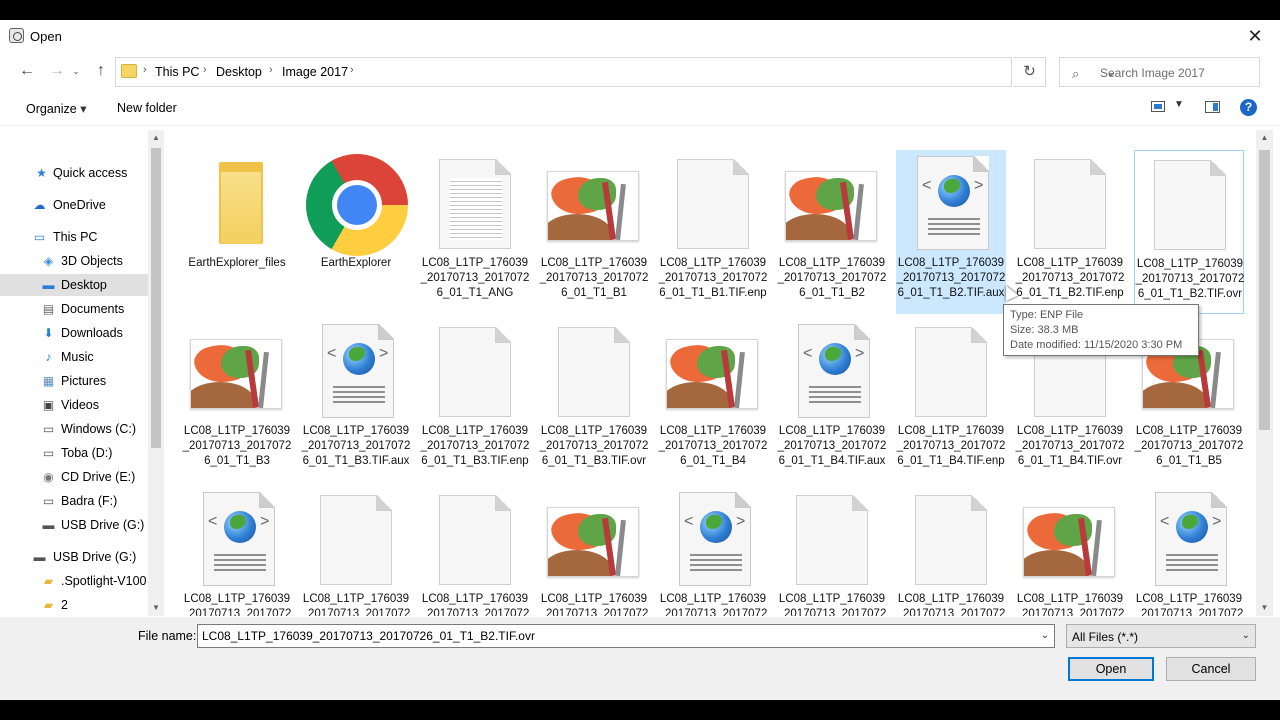 The width and height of the screenshot is (1280, 720). I want to click on up-arrow-icon: ↑, so click(101, 71).